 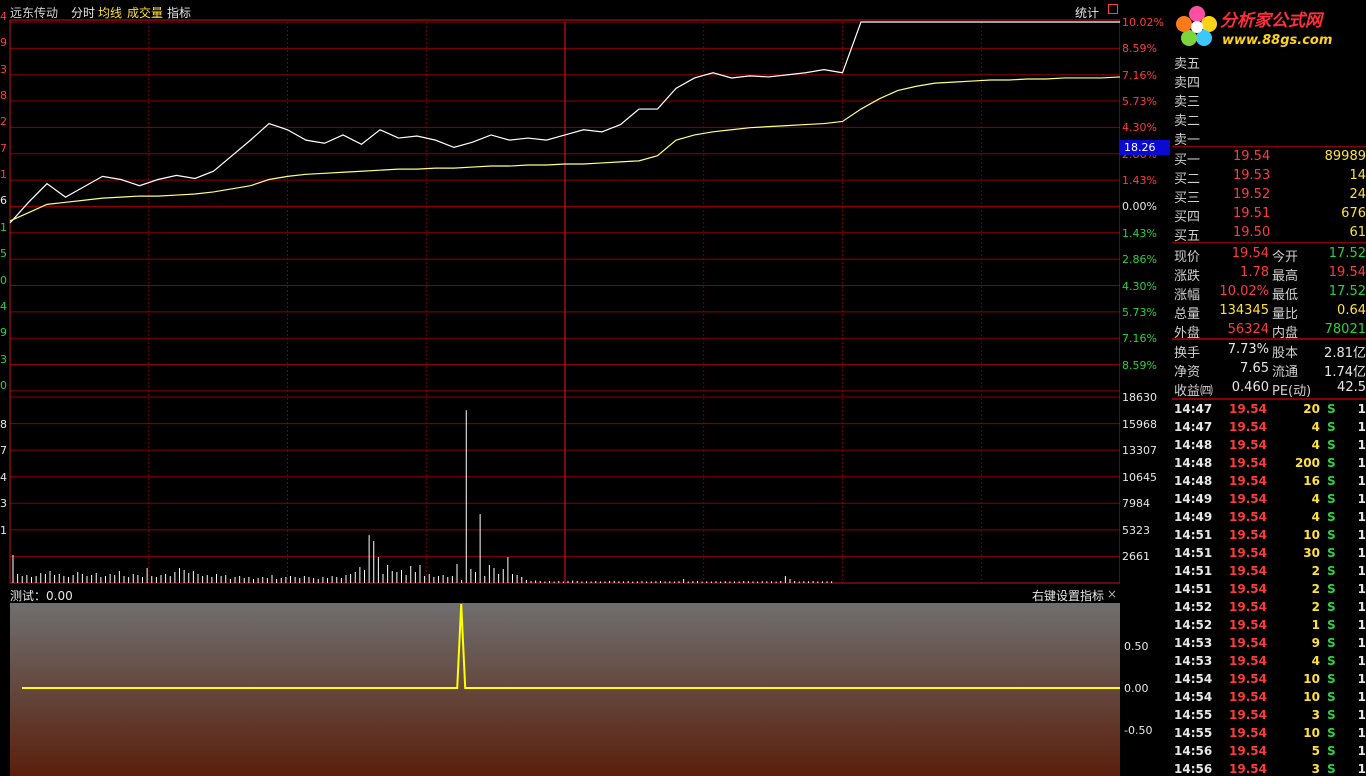 I want to click on buy-level-label: 买二, so click(x=1187, y=179).